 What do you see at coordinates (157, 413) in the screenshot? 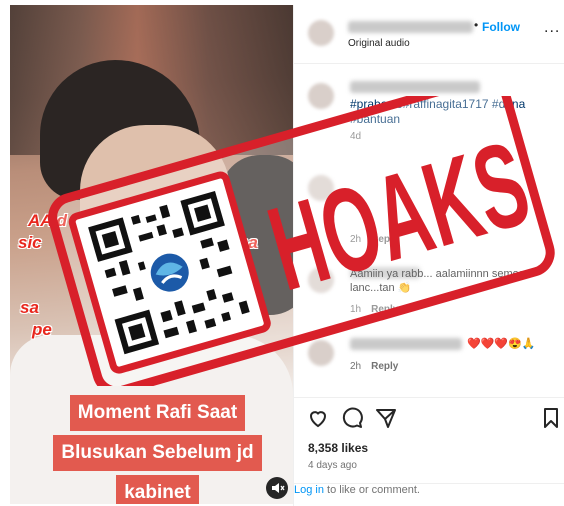
I see `caption-line-1: Moment Rafi Saat` at bounding box center [157, 413].